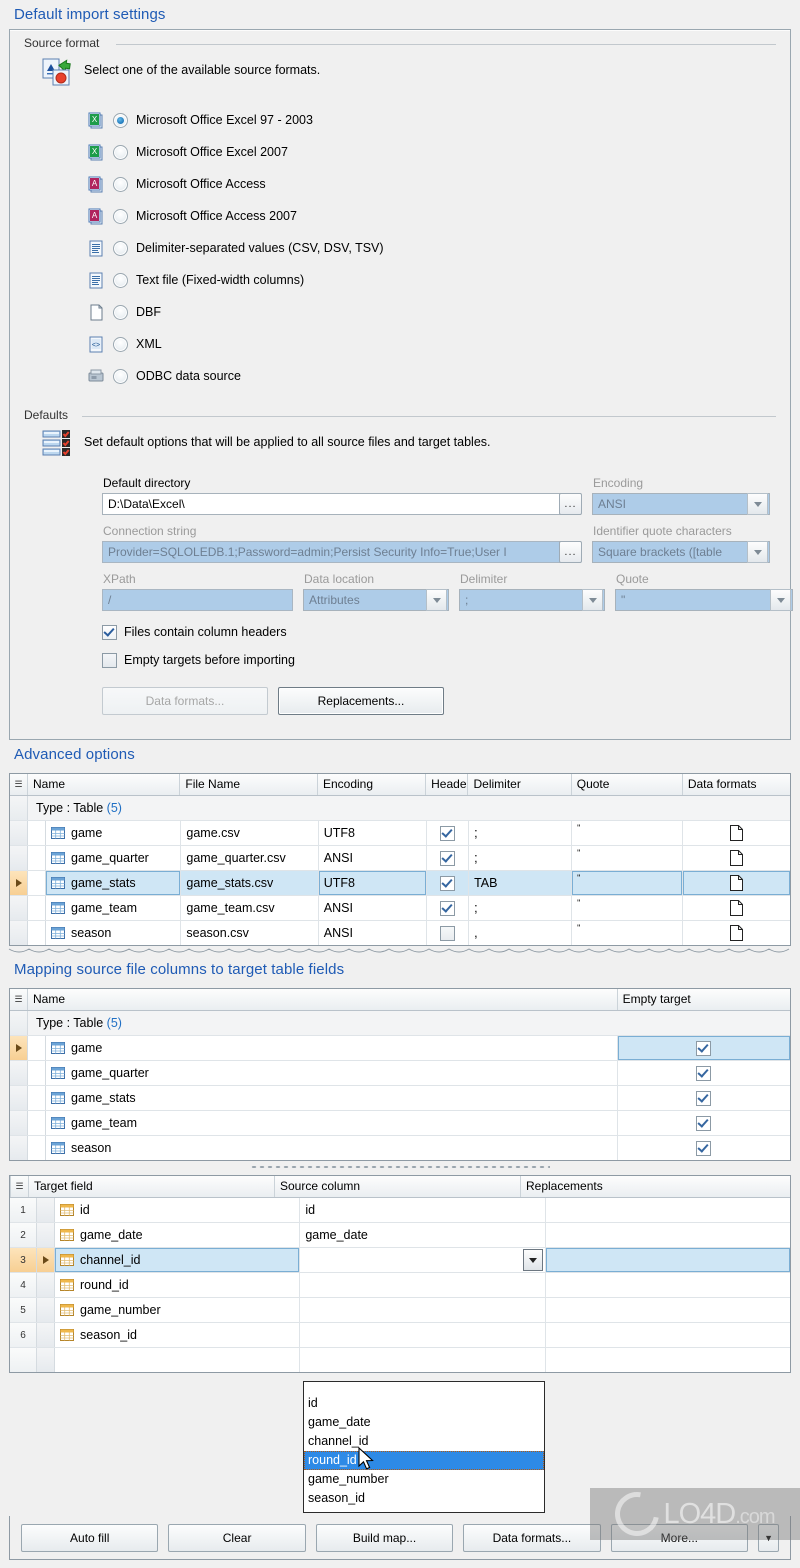 This screenshot has width=800, height=1568. Describe the element at coordinates (424, 1441) in the screenshot. I see `dropdown-item: channel_id` at that location.